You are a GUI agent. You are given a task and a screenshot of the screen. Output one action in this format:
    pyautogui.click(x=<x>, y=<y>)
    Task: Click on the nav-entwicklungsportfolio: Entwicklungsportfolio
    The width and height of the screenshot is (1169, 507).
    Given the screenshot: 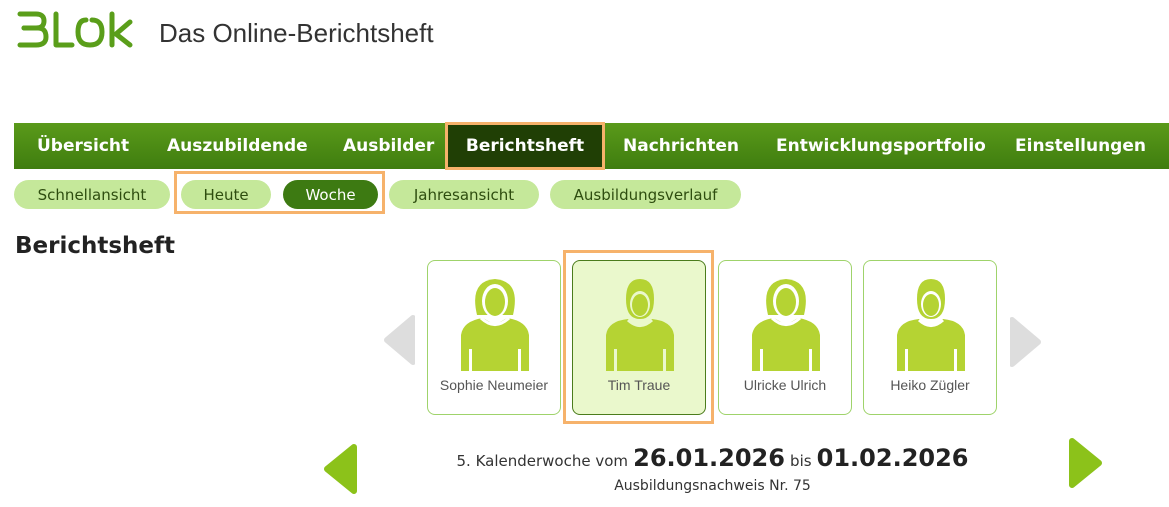 What is the action you would take?
    pyautogui.click(x=895, y=146)
    